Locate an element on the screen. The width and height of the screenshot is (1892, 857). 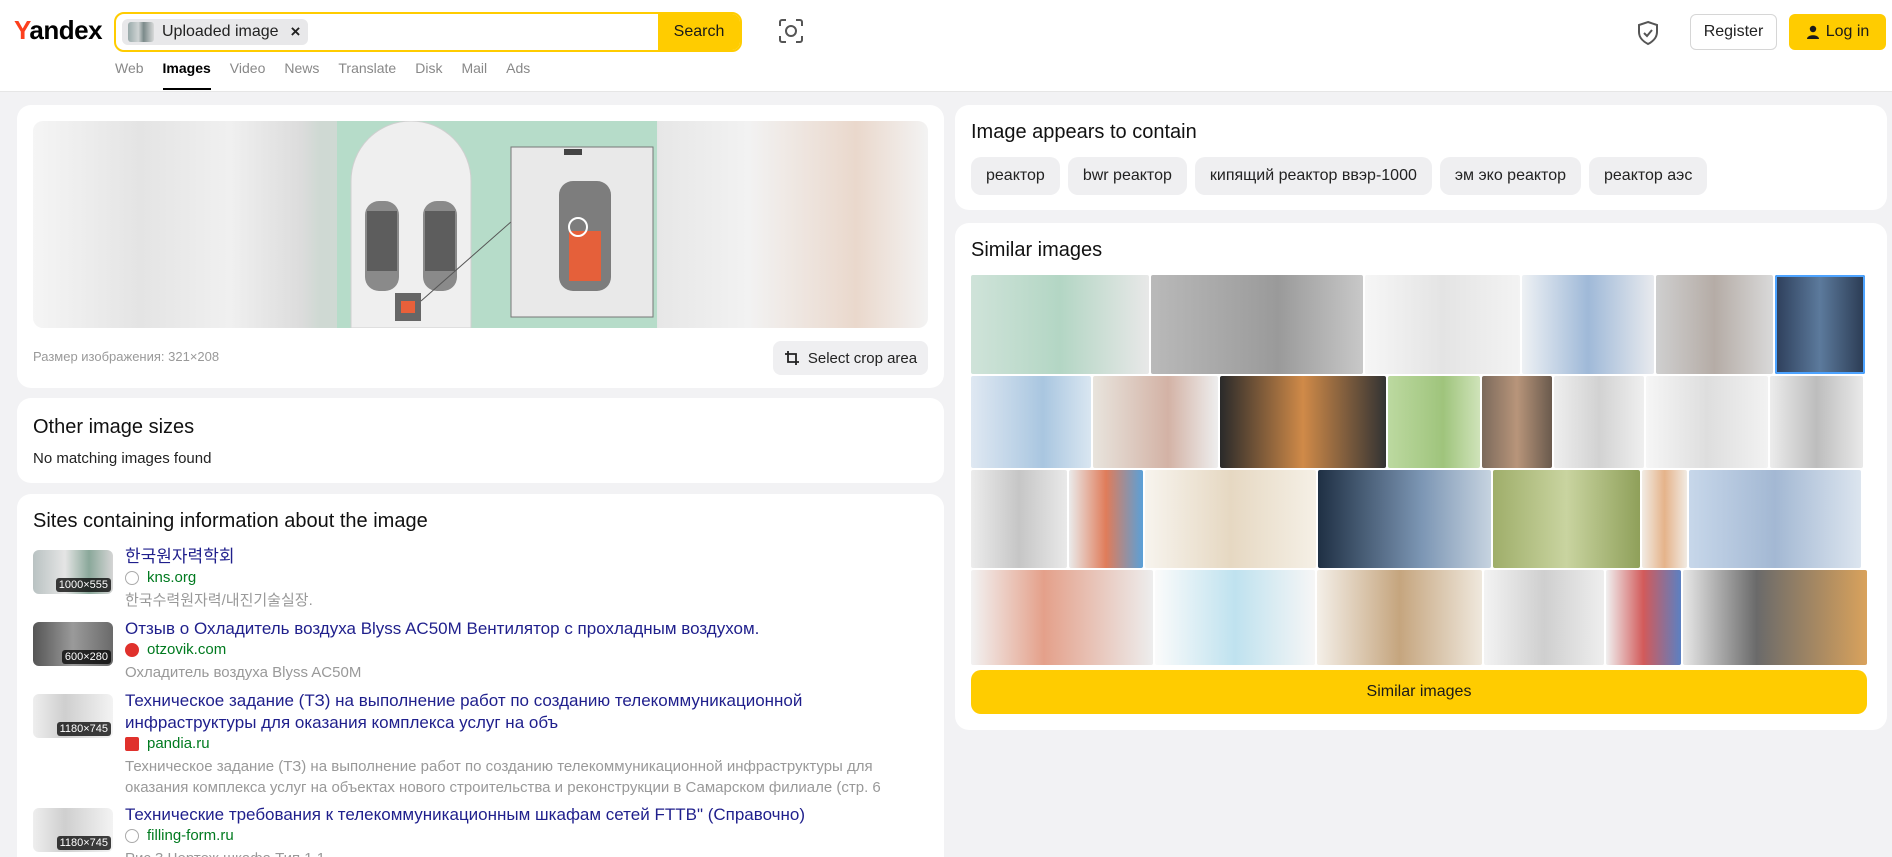
tab-translate: Translate is located at coordinates (367, 75).